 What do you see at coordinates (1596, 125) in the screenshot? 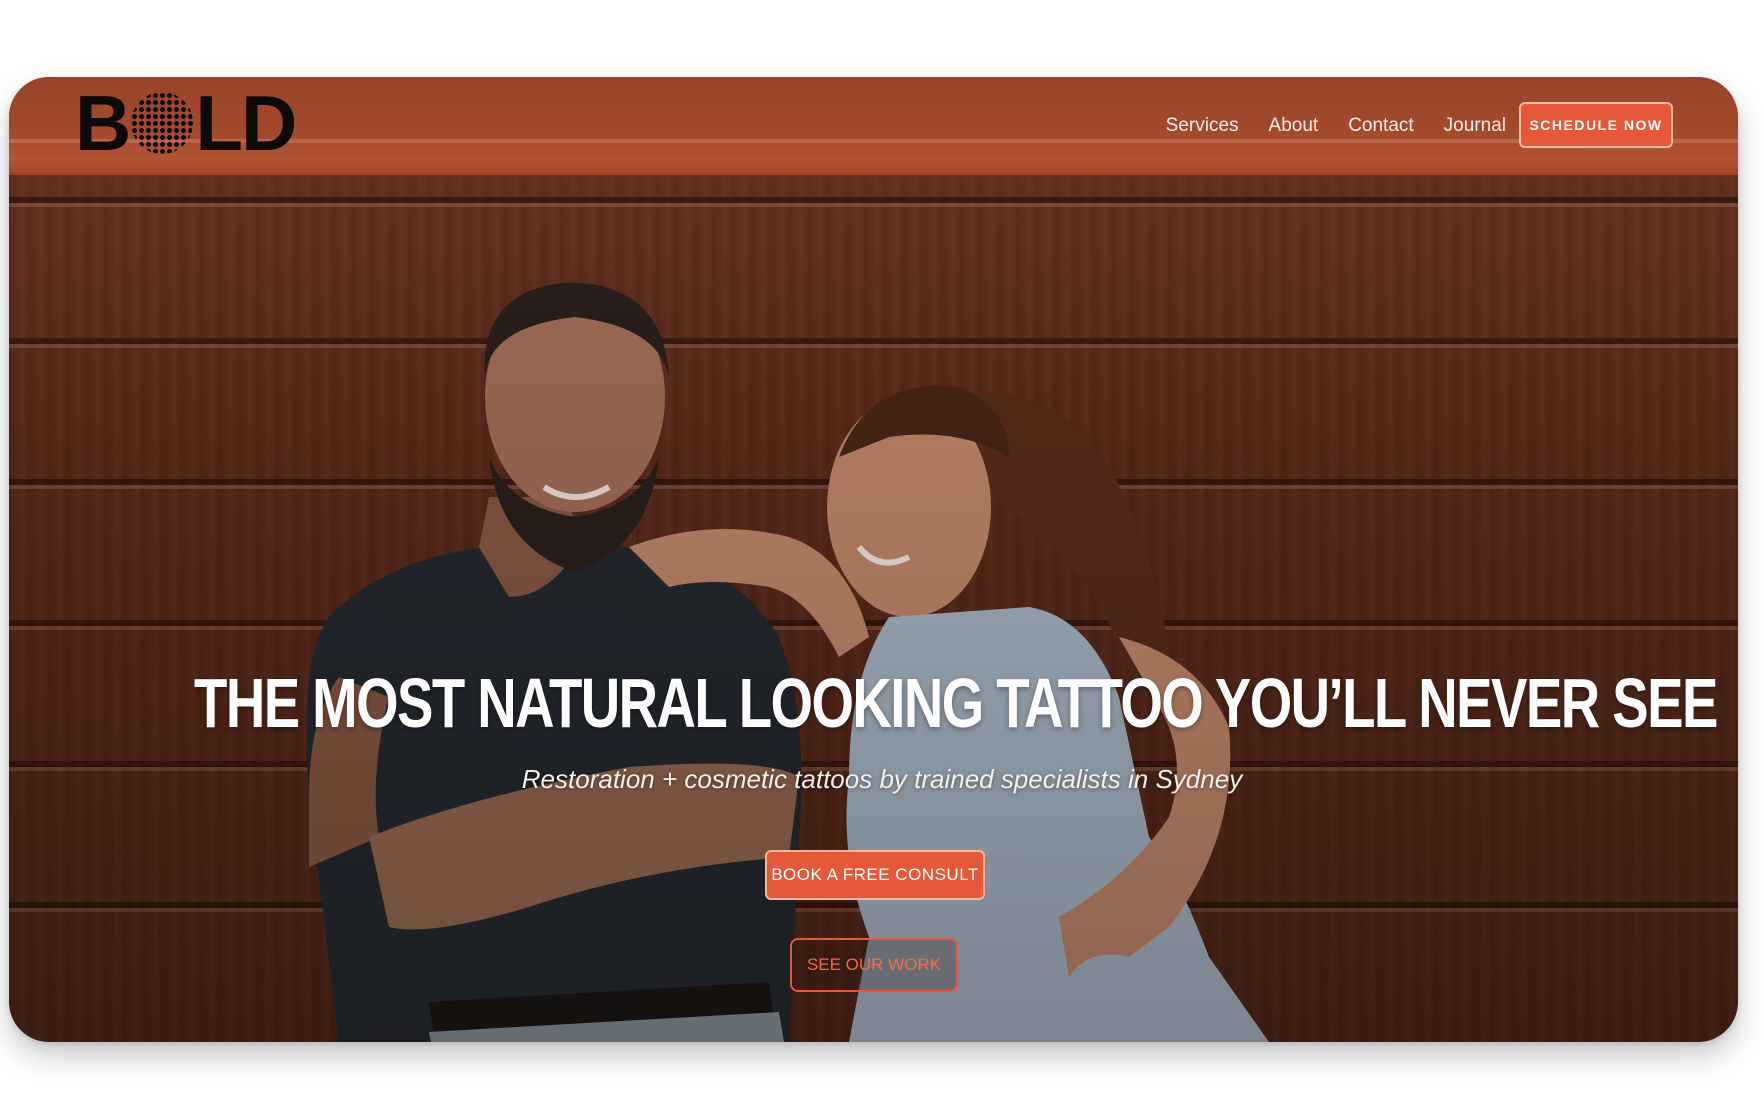
I see `schedule-now-button: SCHEDULE NOW` at bounding box center [1596, 125].